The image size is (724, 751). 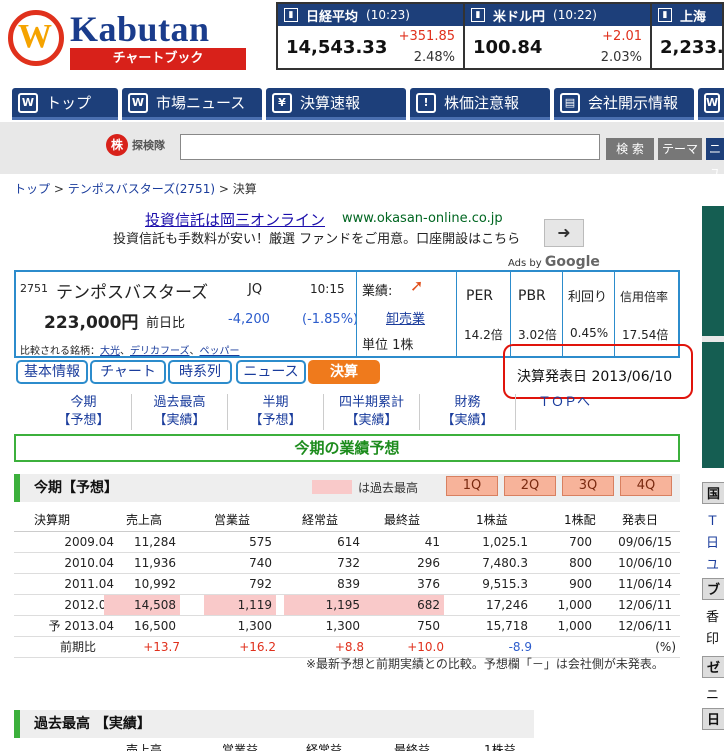 I want to click on cell-date: 09/06/15, so click(x=645, y=542).